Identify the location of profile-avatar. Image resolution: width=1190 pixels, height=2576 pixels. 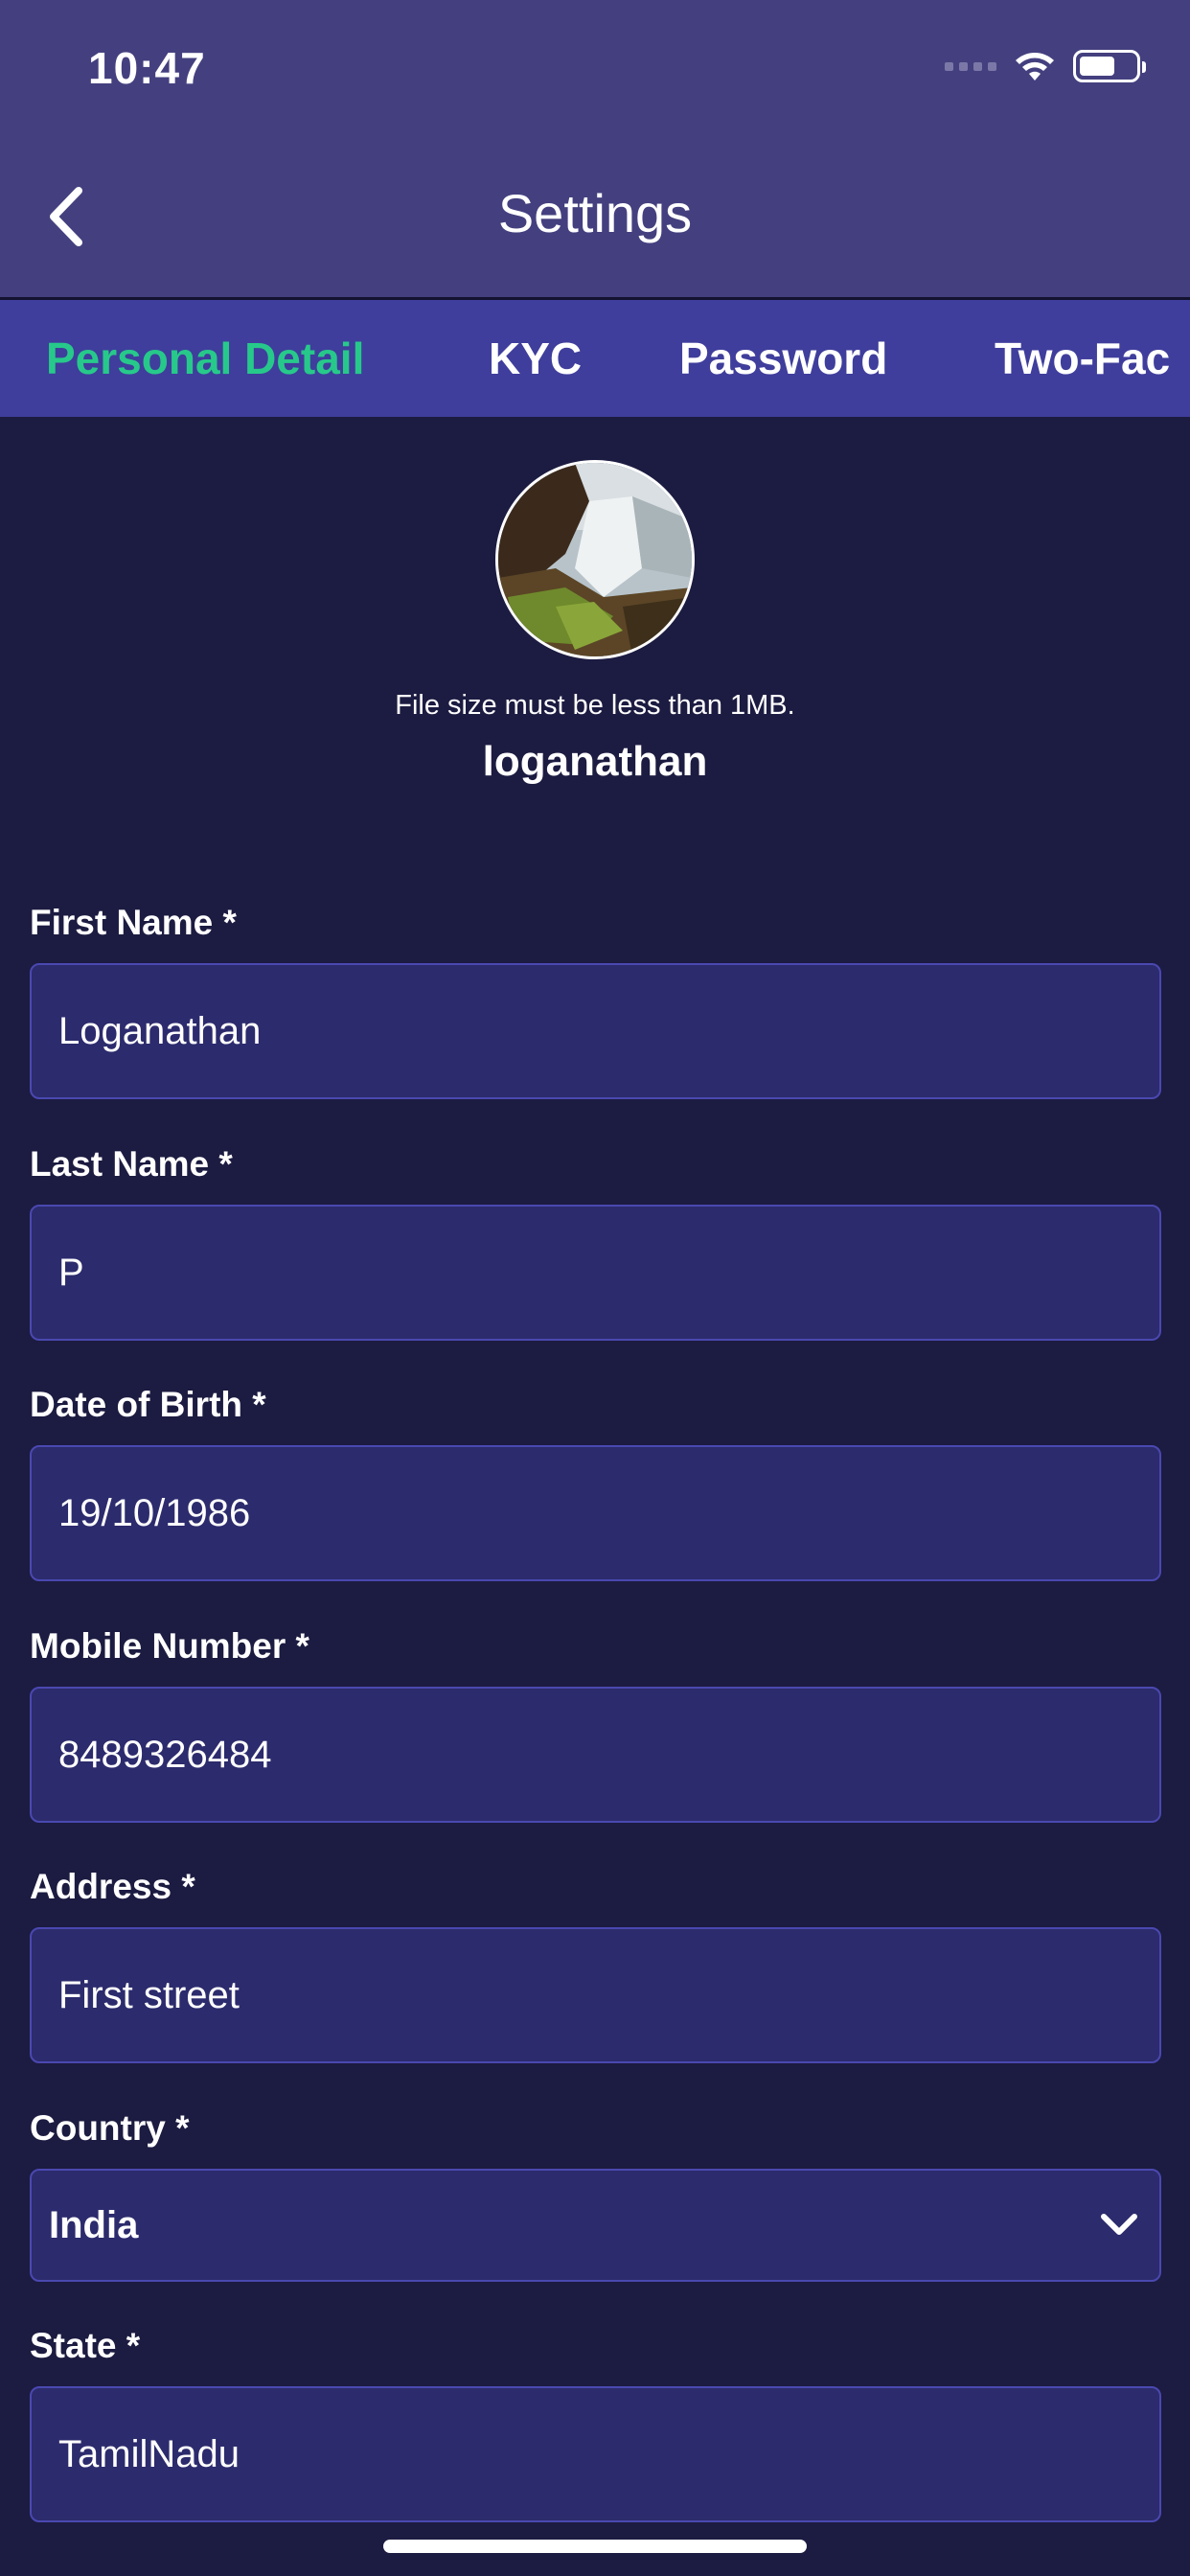
(595, 559).